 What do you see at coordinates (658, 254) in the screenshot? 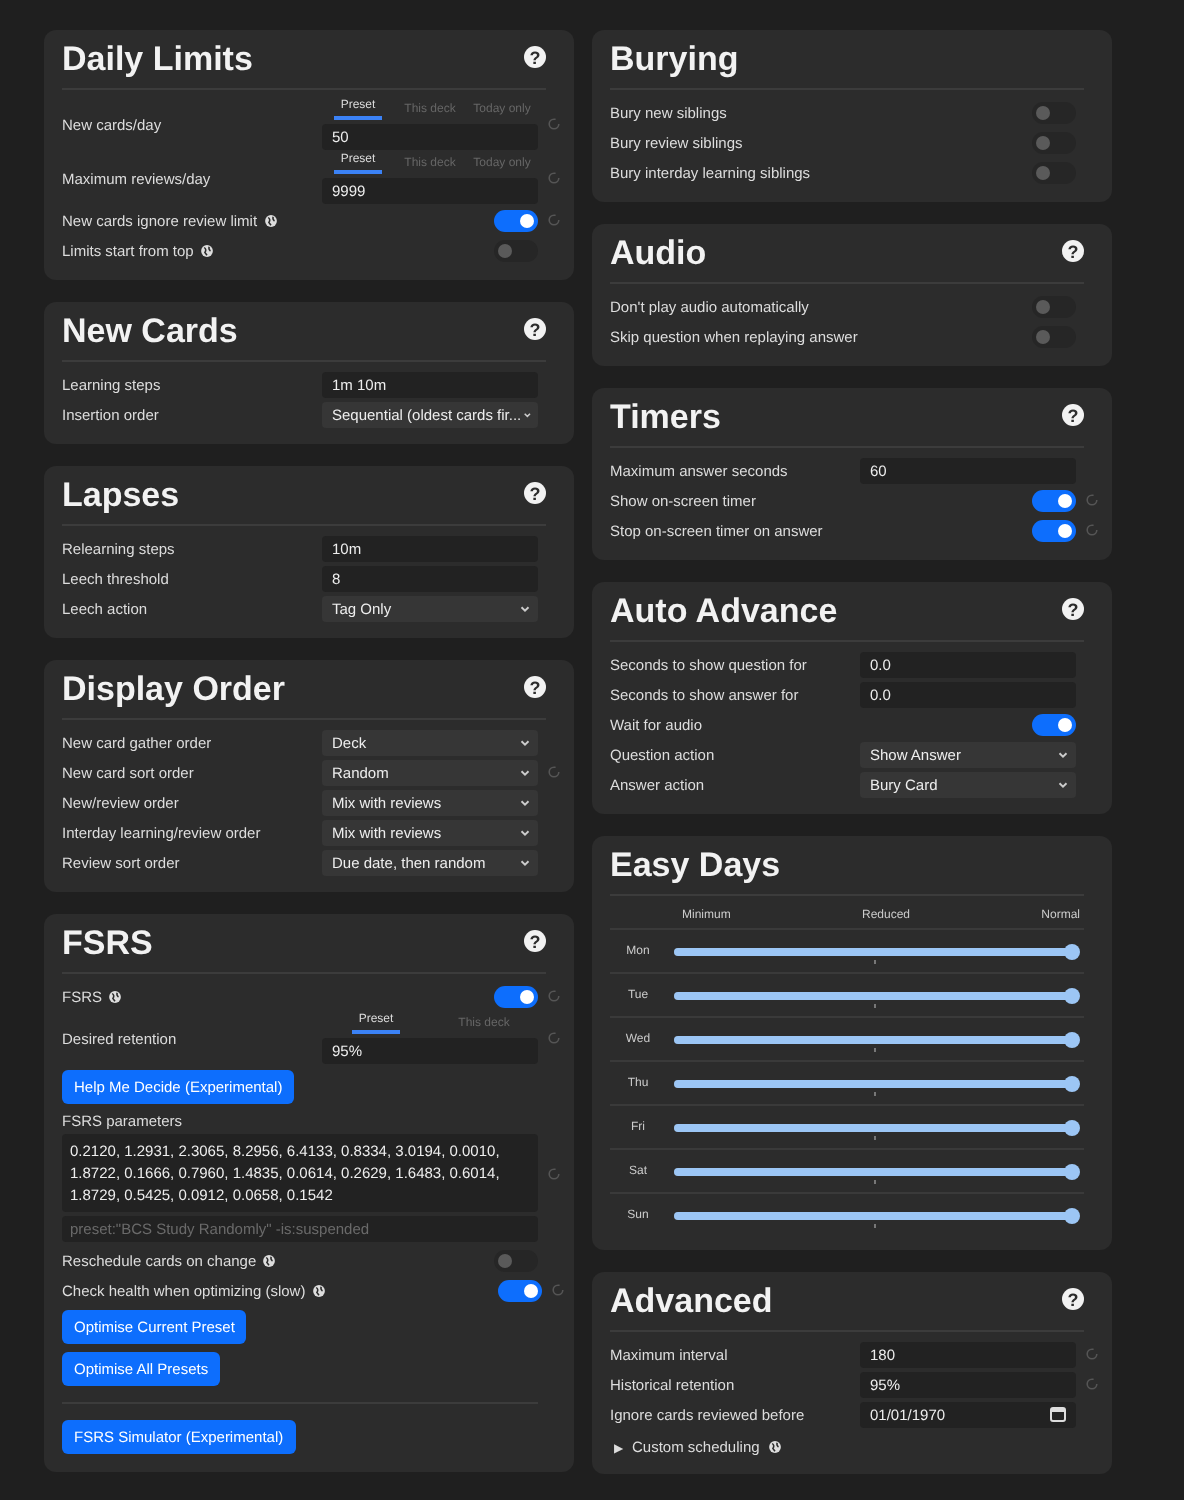
I see `section-title: Audio` at bounding box center [658, 254].